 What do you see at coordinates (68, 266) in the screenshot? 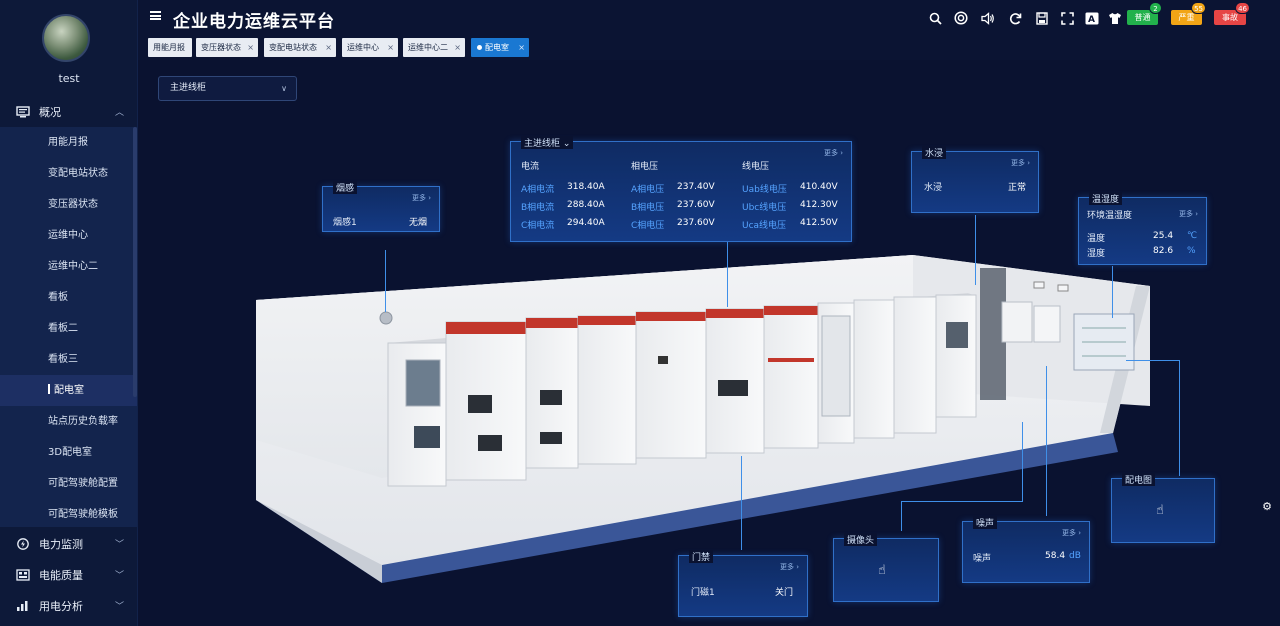
I see `sidebar-item-ops-center-2: 运维中心二` at bounding box center [68, 266].